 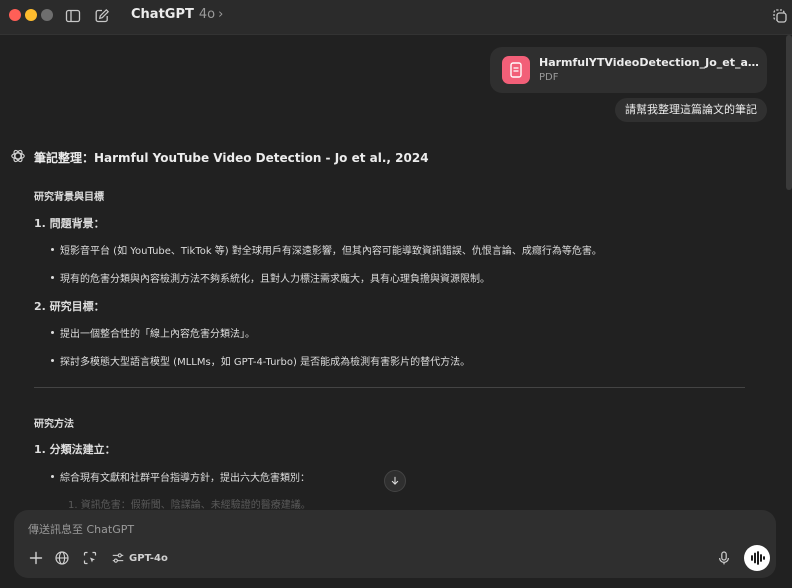 I want to click on section-title-methods: 研究方法, so click(x=54, y=424).